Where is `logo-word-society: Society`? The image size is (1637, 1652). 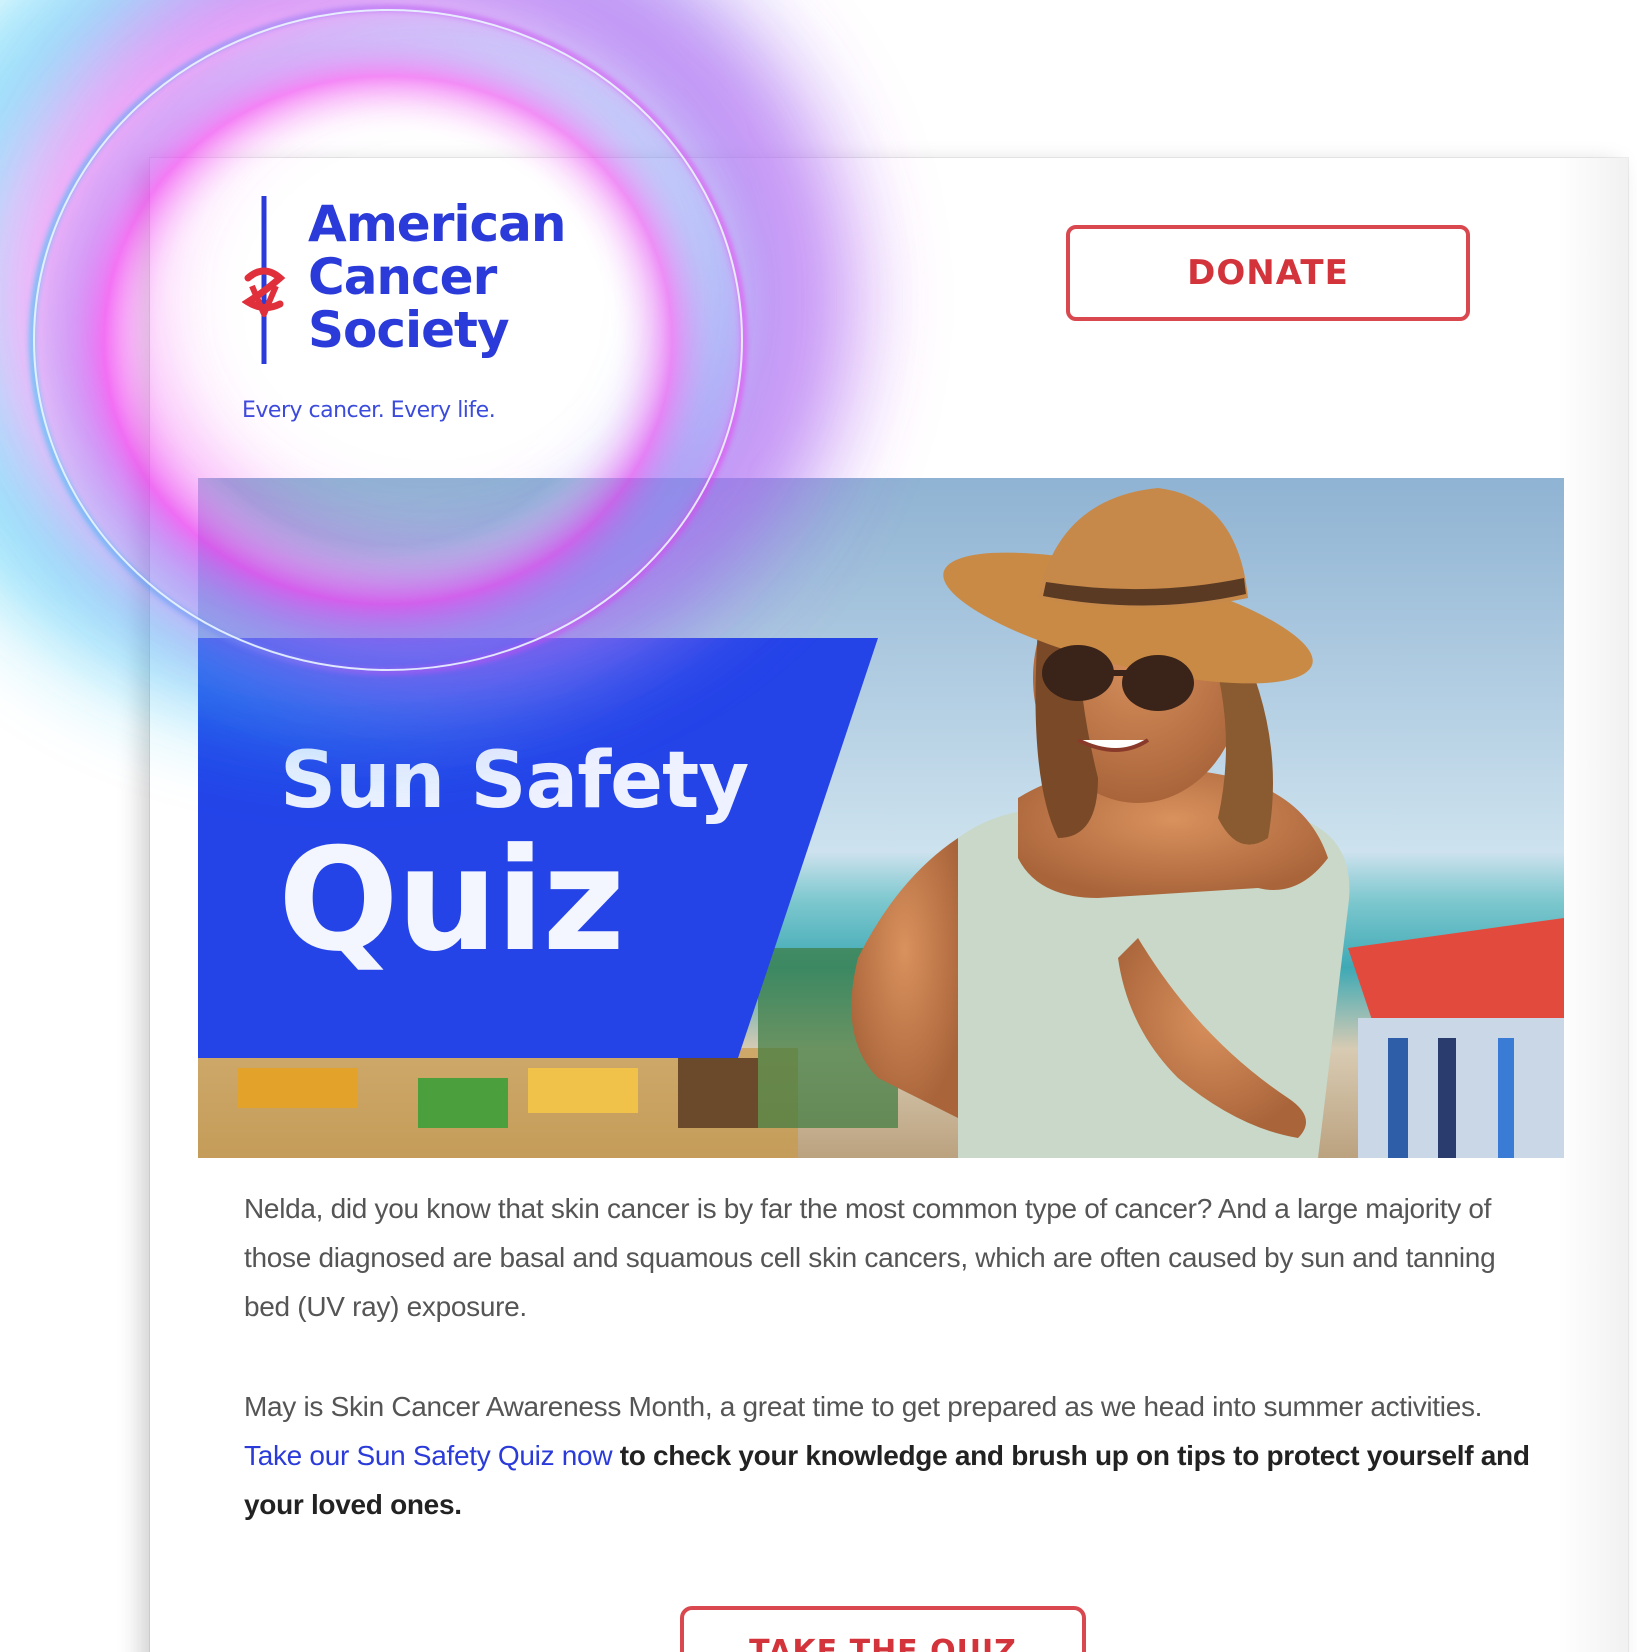
logo-word-society: Society is located at coordinates (409, 330).